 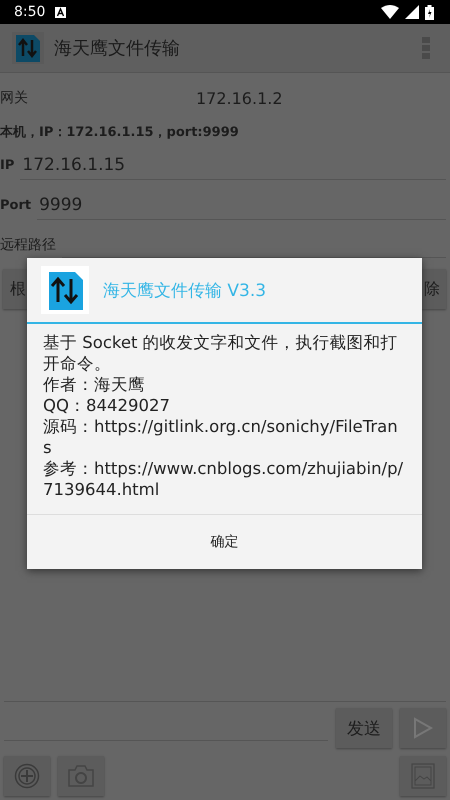 I want to click on dialog-text: 参考：https://www.cnblogs.com/zhujiabin/p/7139644.html, so click(x=223, y=479).